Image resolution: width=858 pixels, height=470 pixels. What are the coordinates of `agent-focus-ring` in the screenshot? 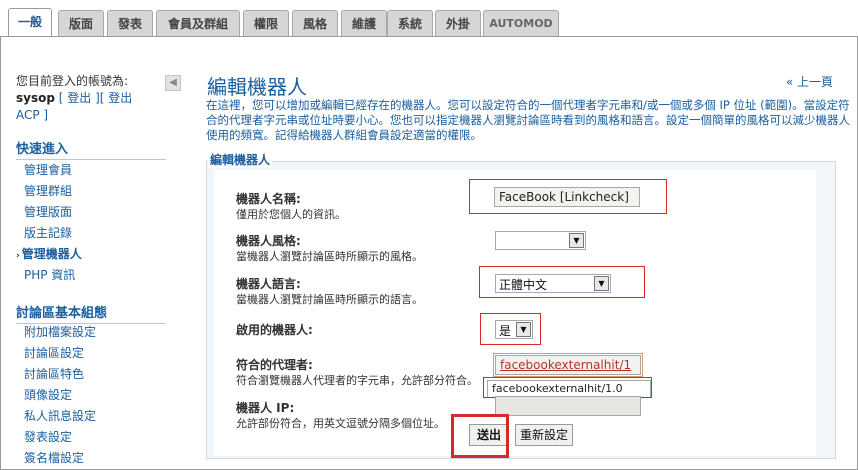 It's located at (568, 365).